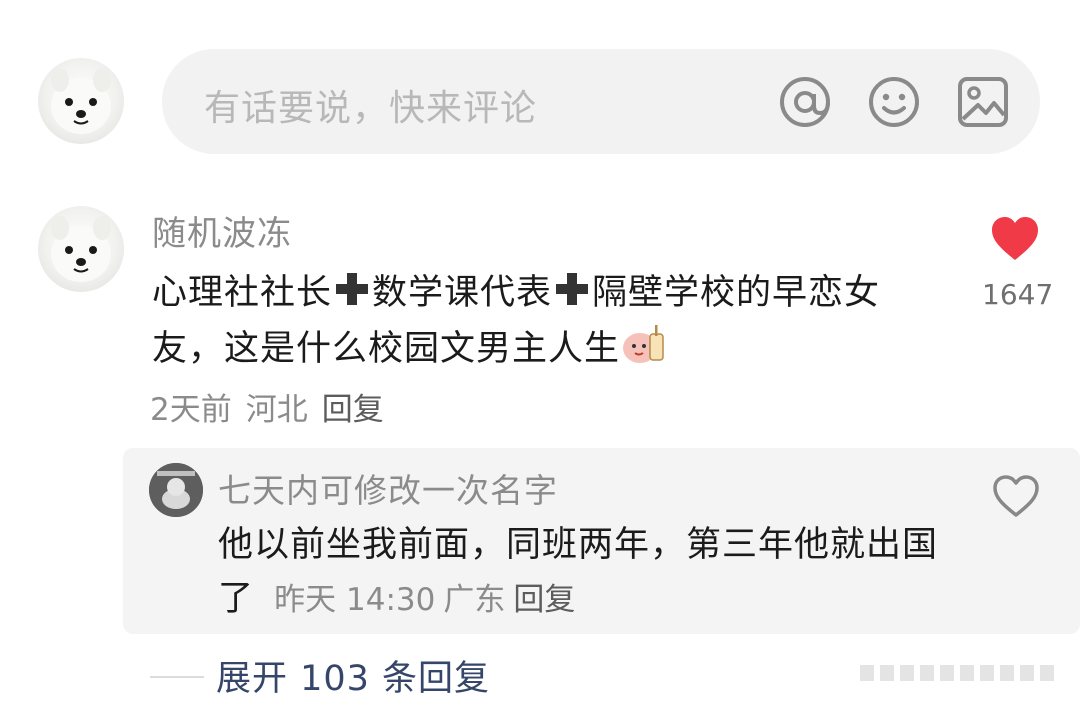 The height and width of the screenshot is (701, 1080). What do you see at coordinates (547, 321) in the screenshot?
I see `comment-text: 心理社社长 数学课代表 隔壁学校的早恋女友，这是什么校园文男主人生` at bounding box center [547, 321].